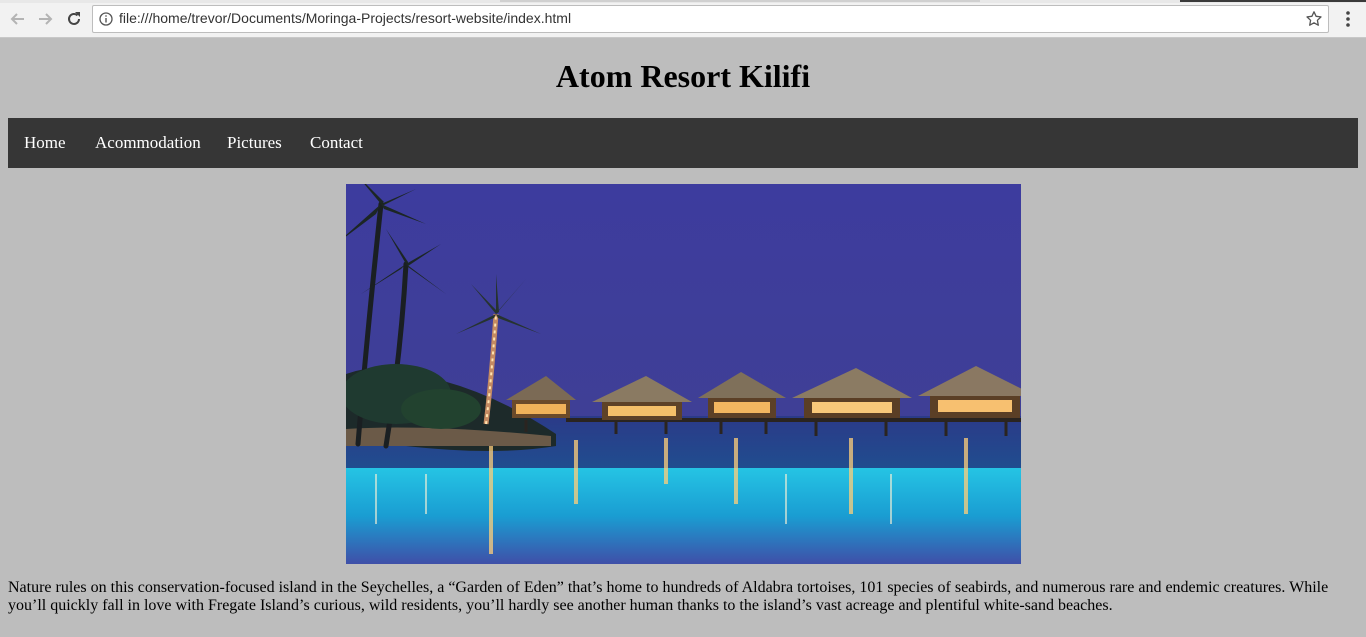  I want to click on nav-link-contact: Contact, so click(336, 143).